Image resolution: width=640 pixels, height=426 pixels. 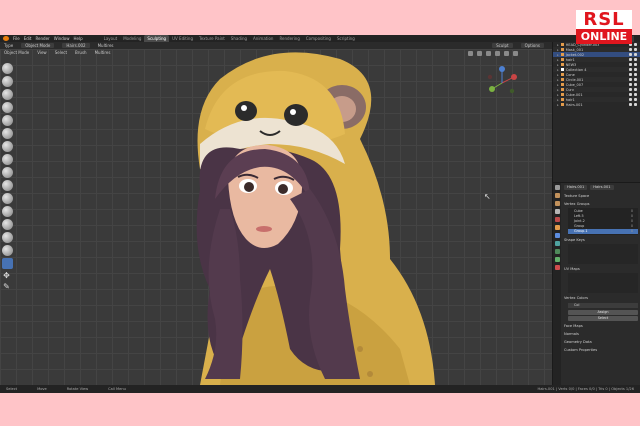 What do you see at coordinates (557, 211) in the screenshot?
I see `scene-tab-icon` at bounding box center [557, 211].